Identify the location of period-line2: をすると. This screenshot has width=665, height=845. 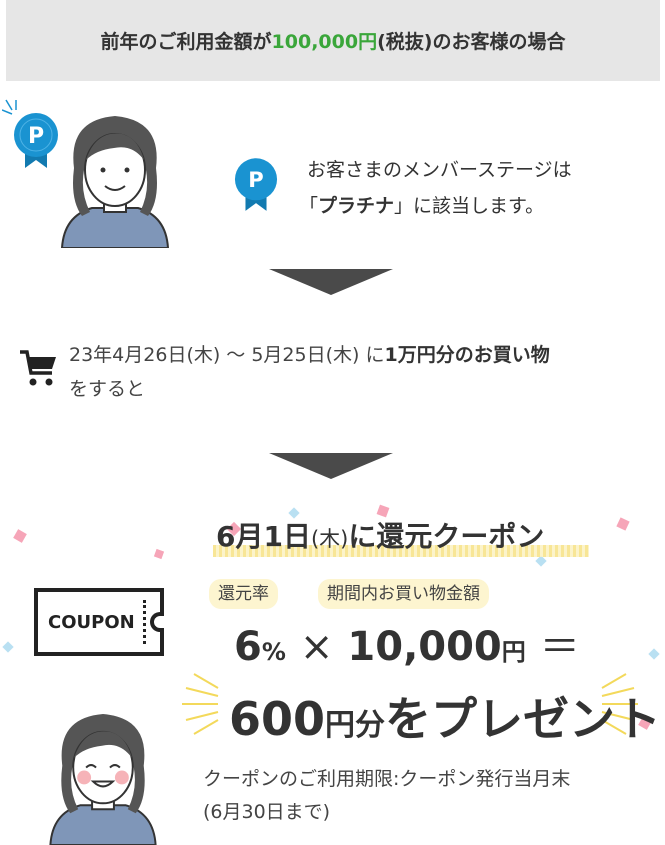
(107, 389).